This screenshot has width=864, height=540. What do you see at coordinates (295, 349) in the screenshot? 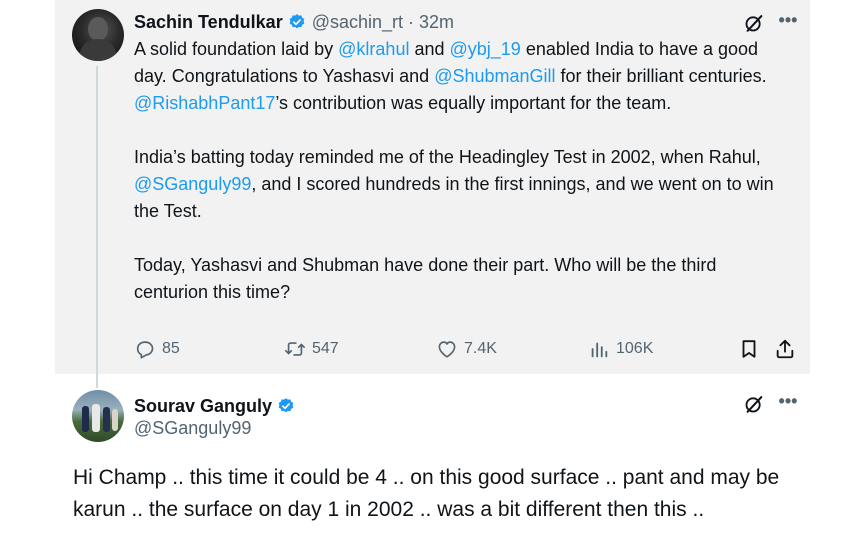
I see `repost-icon` at bounding box center [295, 349].